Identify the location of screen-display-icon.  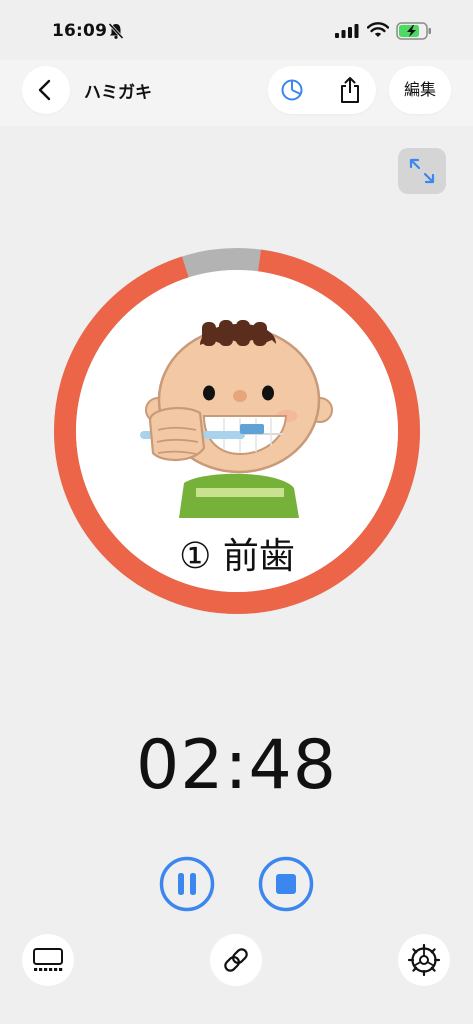
(48, 959).